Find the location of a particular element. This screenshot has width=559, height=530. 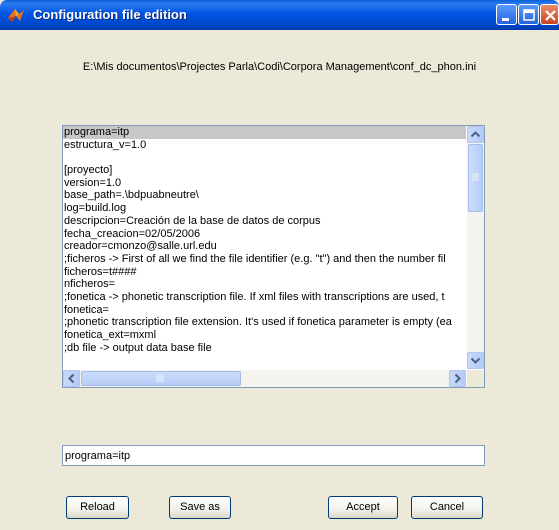

scroll-up-button is located at coordinates (475, 134).